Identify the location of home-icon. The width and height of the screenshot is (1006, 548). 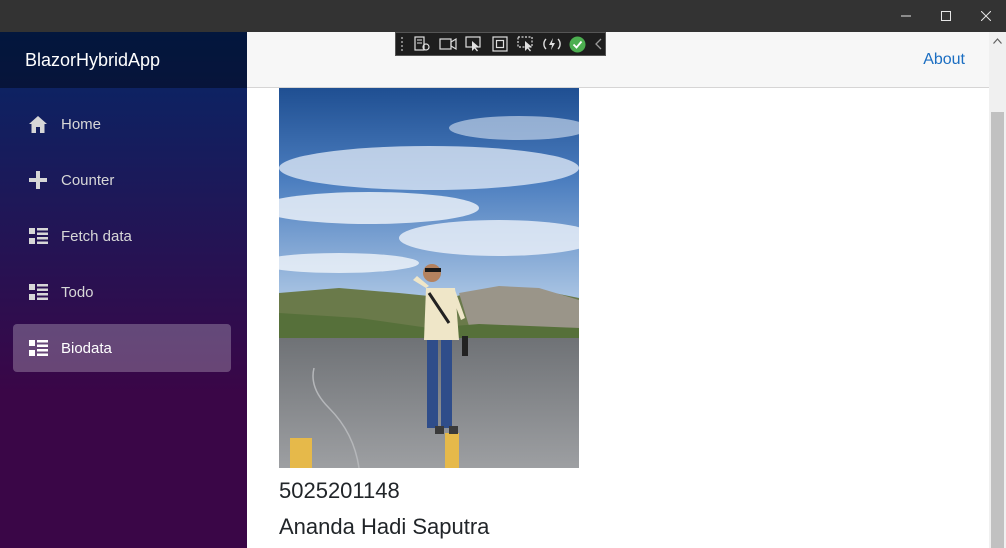
(38, 124).